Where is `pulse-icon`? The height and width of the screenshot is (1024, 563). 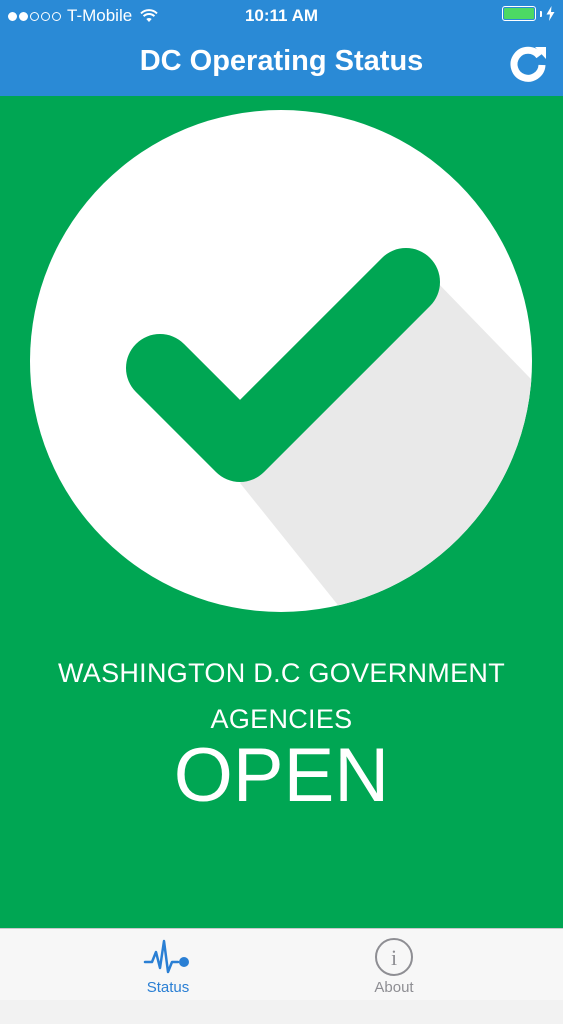
pulse-icon is located at coordinates (166, 956).